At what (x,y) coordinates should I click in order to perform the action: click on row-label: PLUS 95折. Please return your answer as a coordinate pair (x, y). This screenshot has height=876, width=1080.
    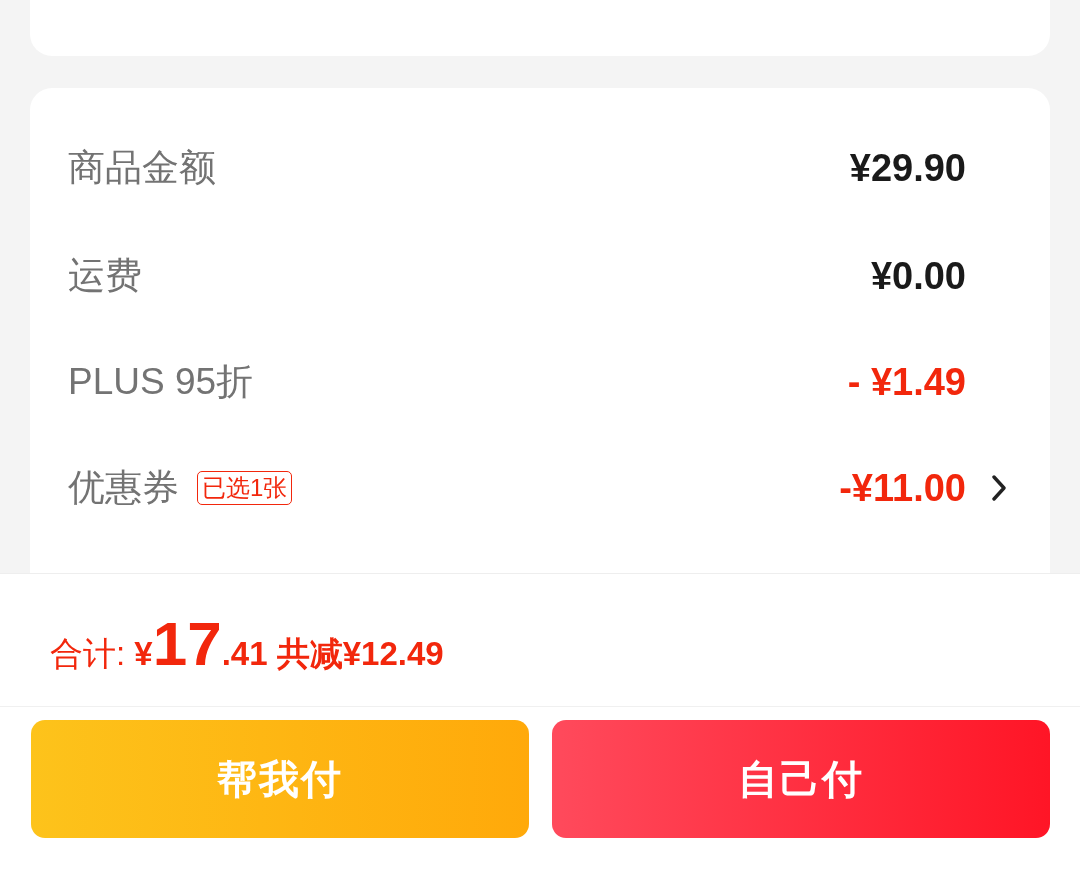
    Looking at the image, I should click on (161, 382).